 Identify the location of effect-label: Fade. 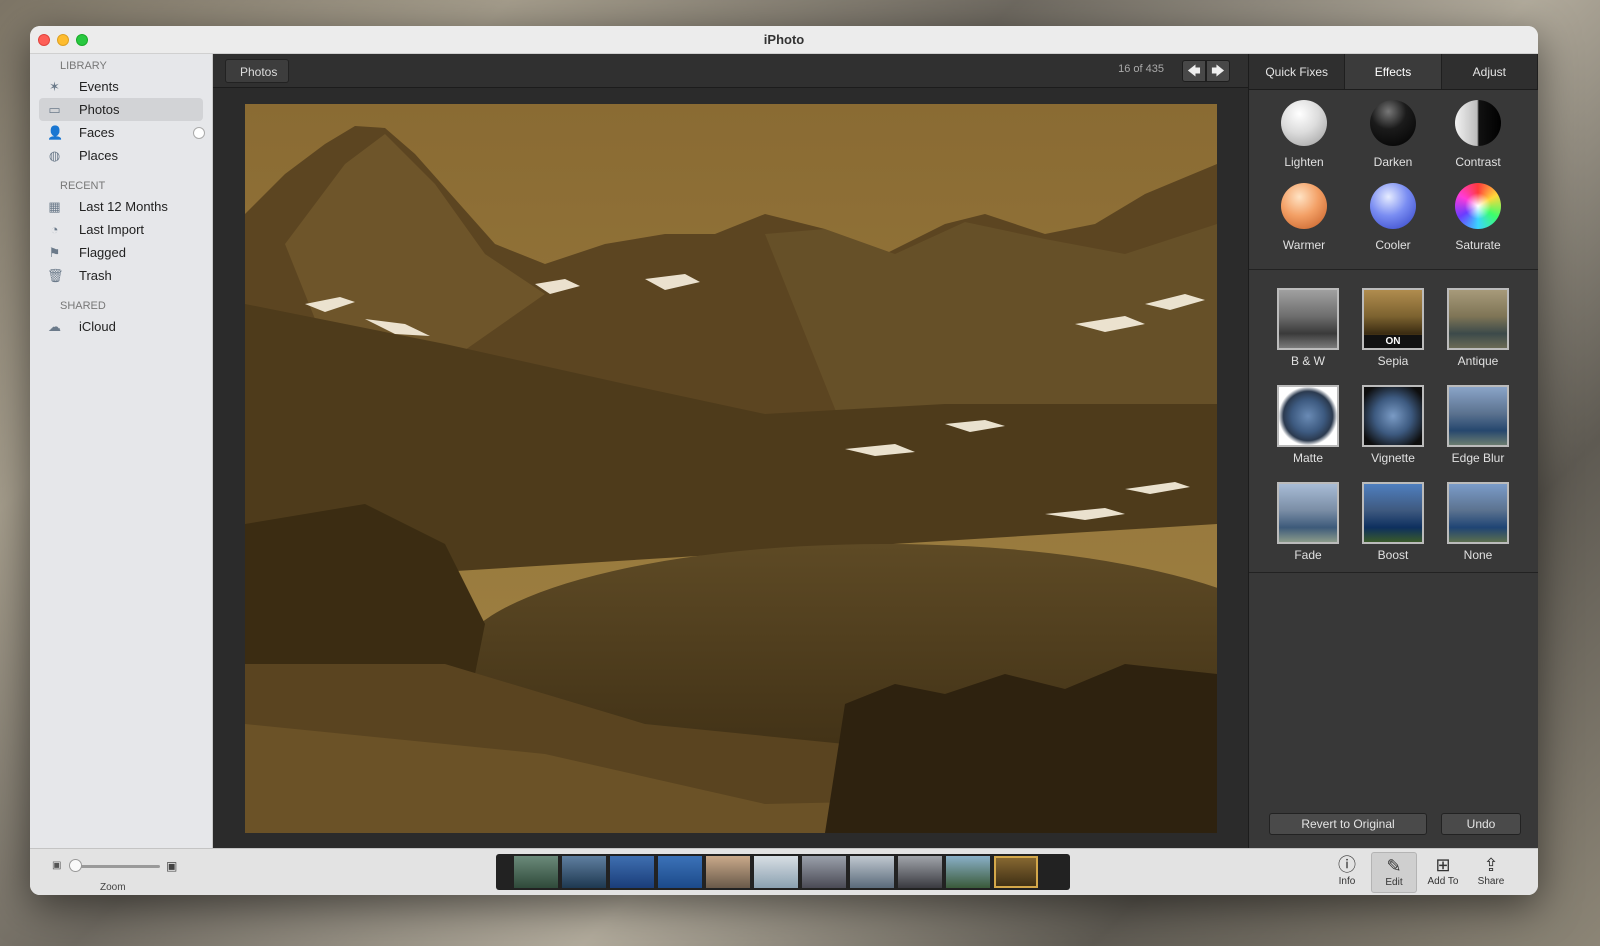
(1308, 555).